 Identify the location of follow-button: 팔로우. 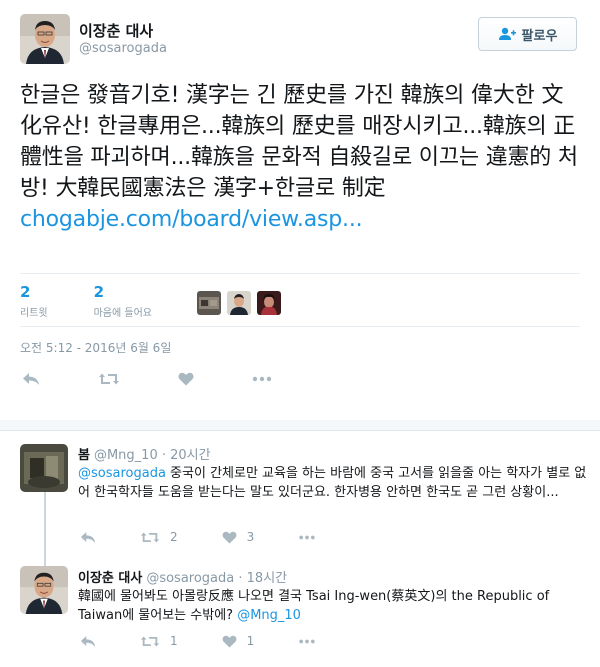
(527, 34).